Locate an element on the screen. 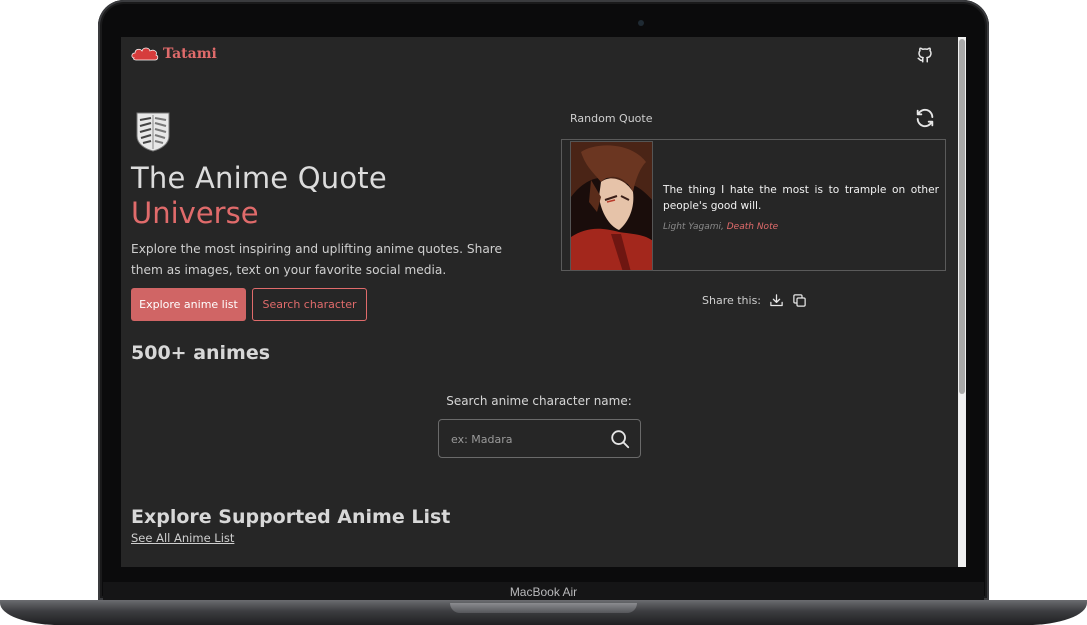 This screenshot has width=1087, height=625. character-portrait is located at coordinates (611, 206).